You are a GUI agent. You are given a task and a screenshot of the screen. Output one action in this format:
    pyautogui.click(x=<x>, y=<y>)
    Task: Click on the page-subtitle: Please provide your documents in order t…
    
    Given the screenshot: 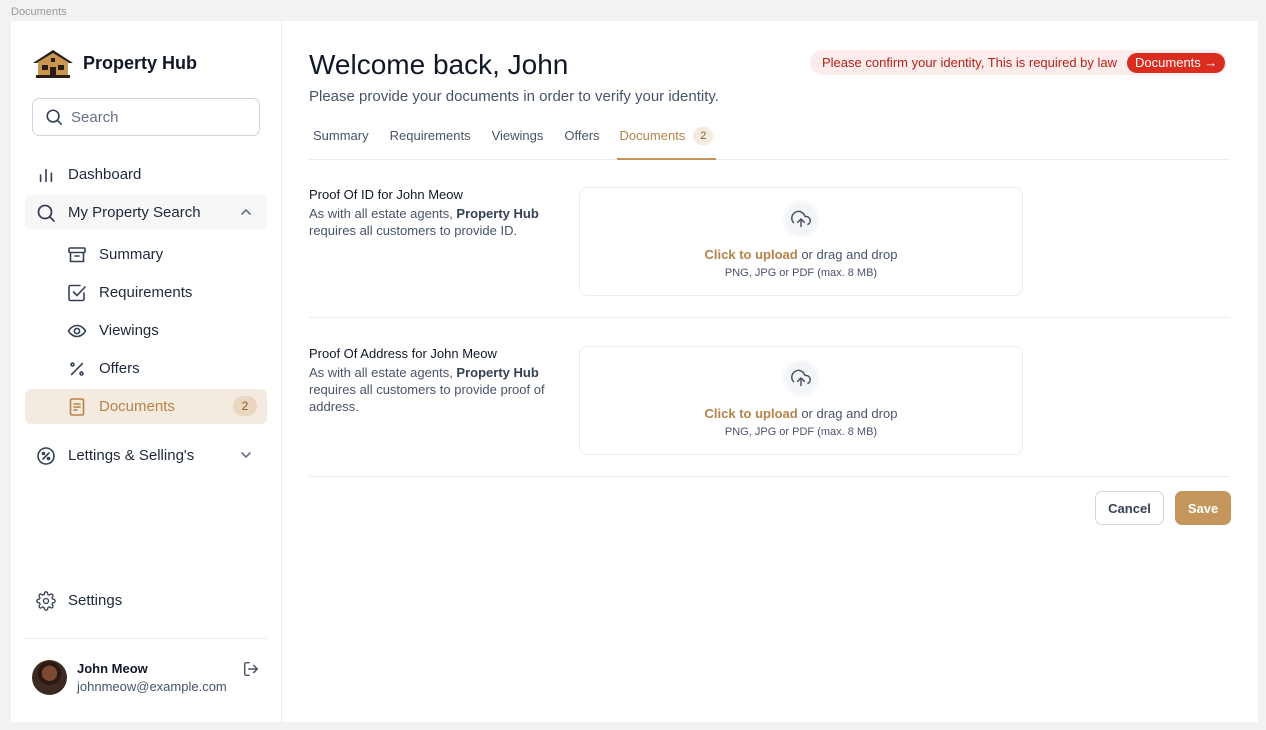 What is the action you would take?
    pyautogui.click(x=514, y=96)
    